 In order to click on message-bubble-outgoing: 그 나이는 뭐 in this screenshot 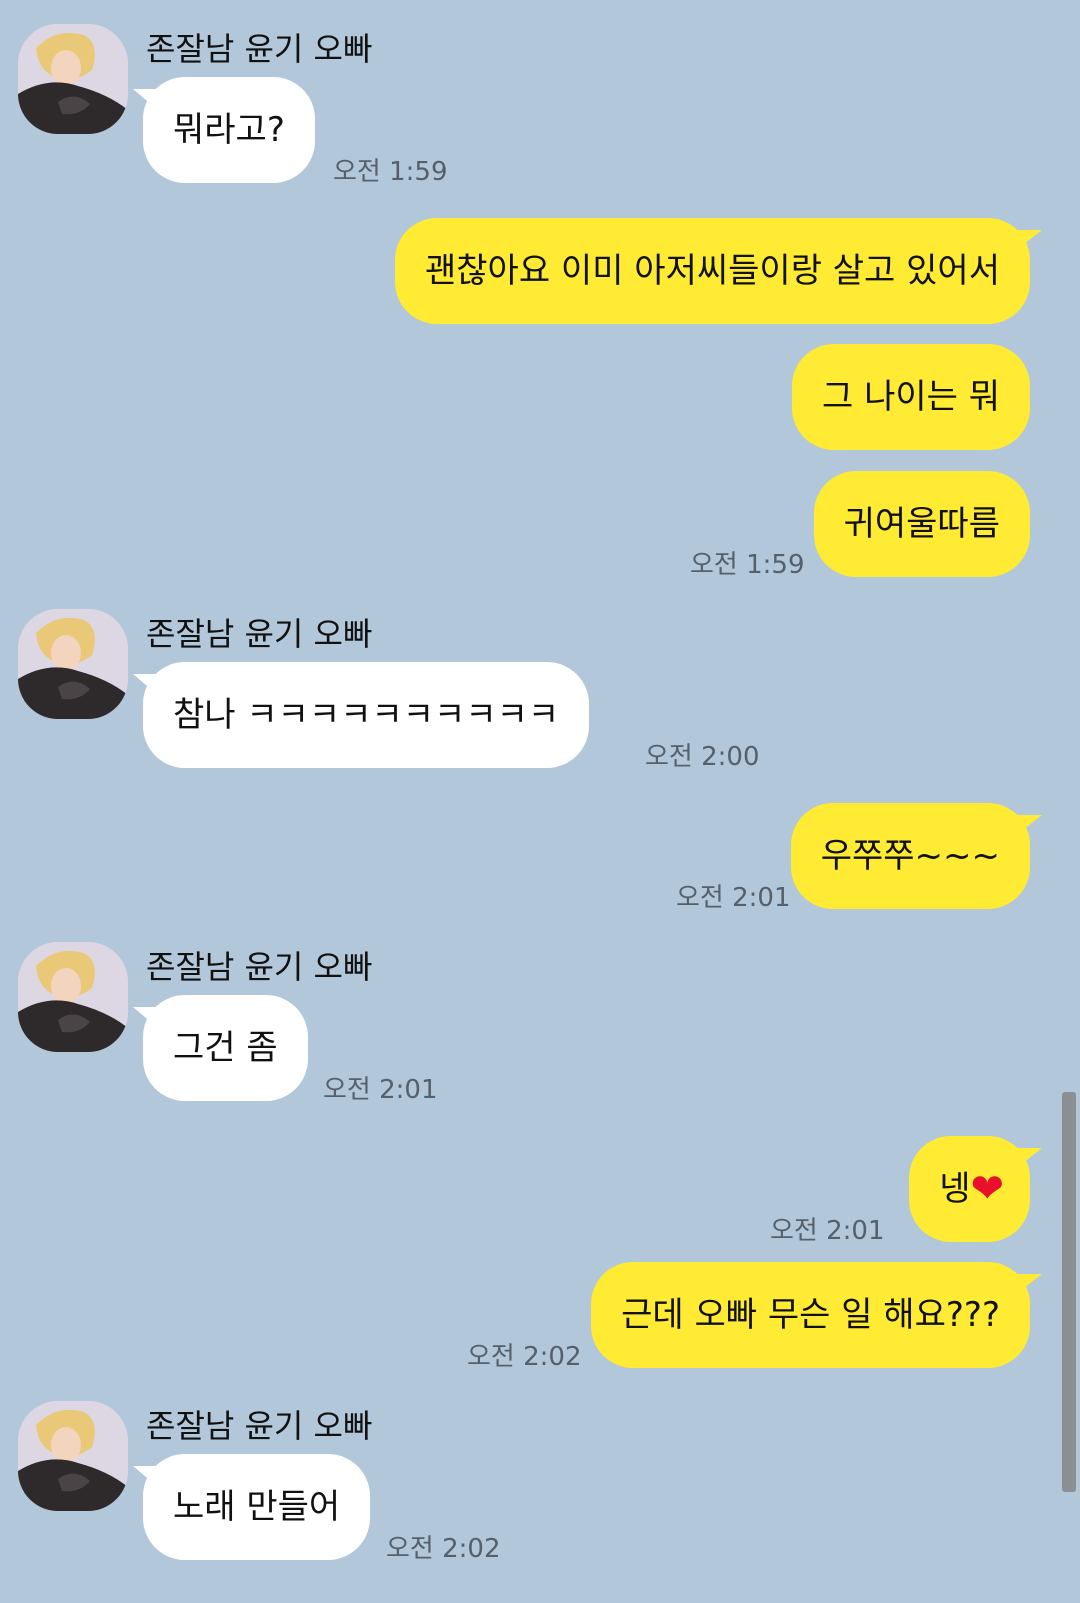, I will do `click(910, 397)`.